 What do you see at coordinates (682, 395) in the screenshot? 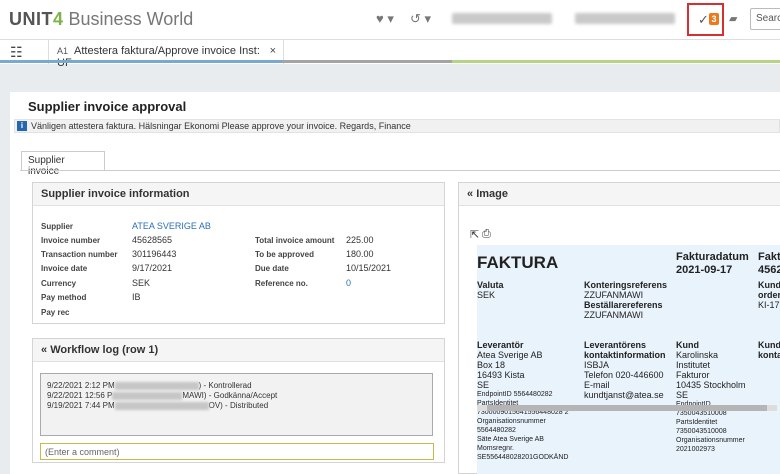
I see `invoice-text: SE` at bounding box center [682, 395].